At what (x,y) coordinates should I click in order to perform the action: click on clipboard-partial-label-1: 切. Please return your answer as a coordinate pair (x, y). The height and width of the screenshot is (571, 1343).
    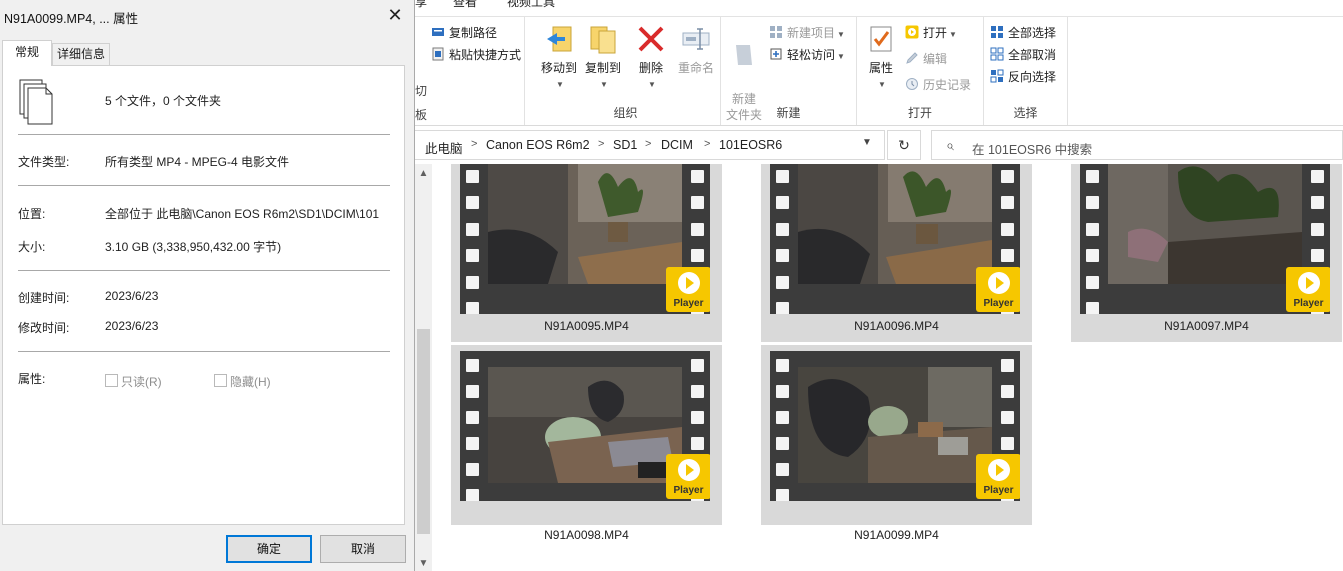
    Looking at the image, I should click on (421, 91).